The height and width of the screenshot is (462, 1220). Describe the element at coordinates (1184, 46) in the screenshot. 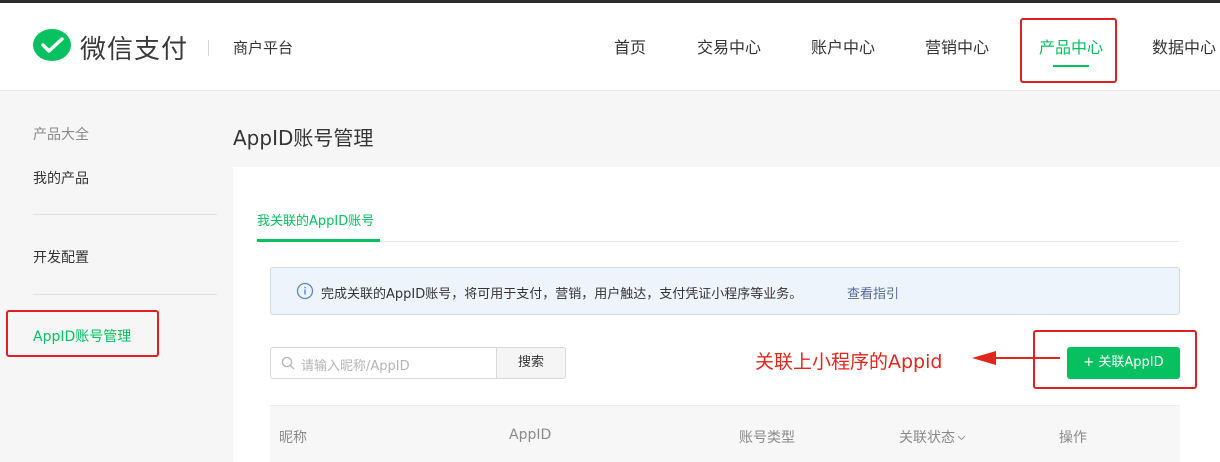

I see `nav-item-data: 数据中心` at that location.